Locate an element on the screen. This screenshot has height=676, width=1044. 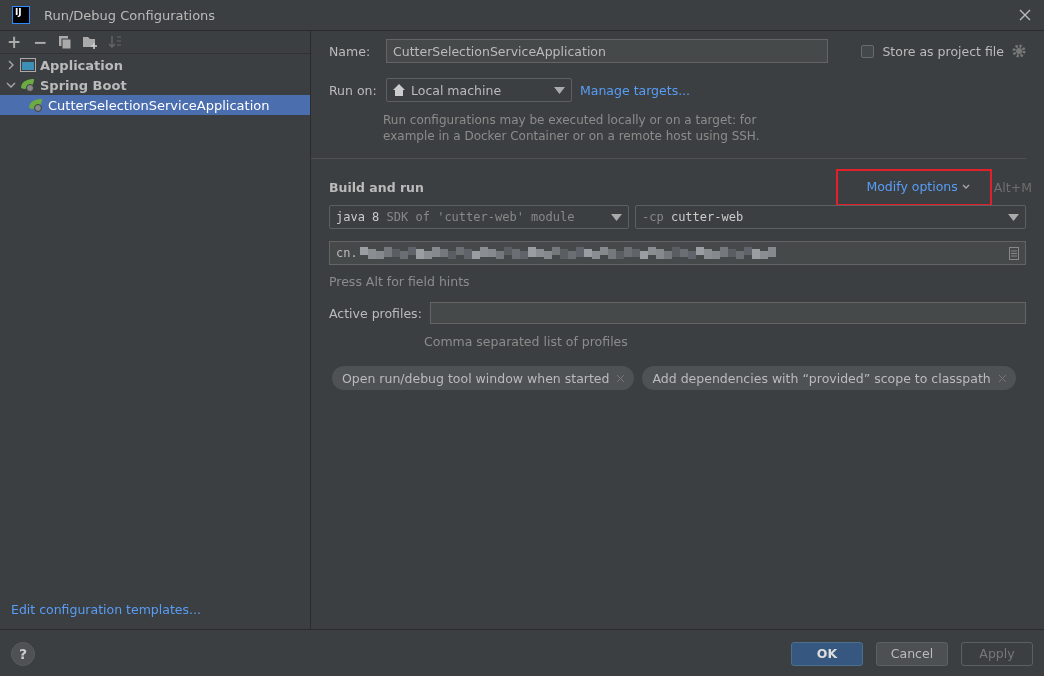
app-logo: IJ is located at coordinates (21, 15).